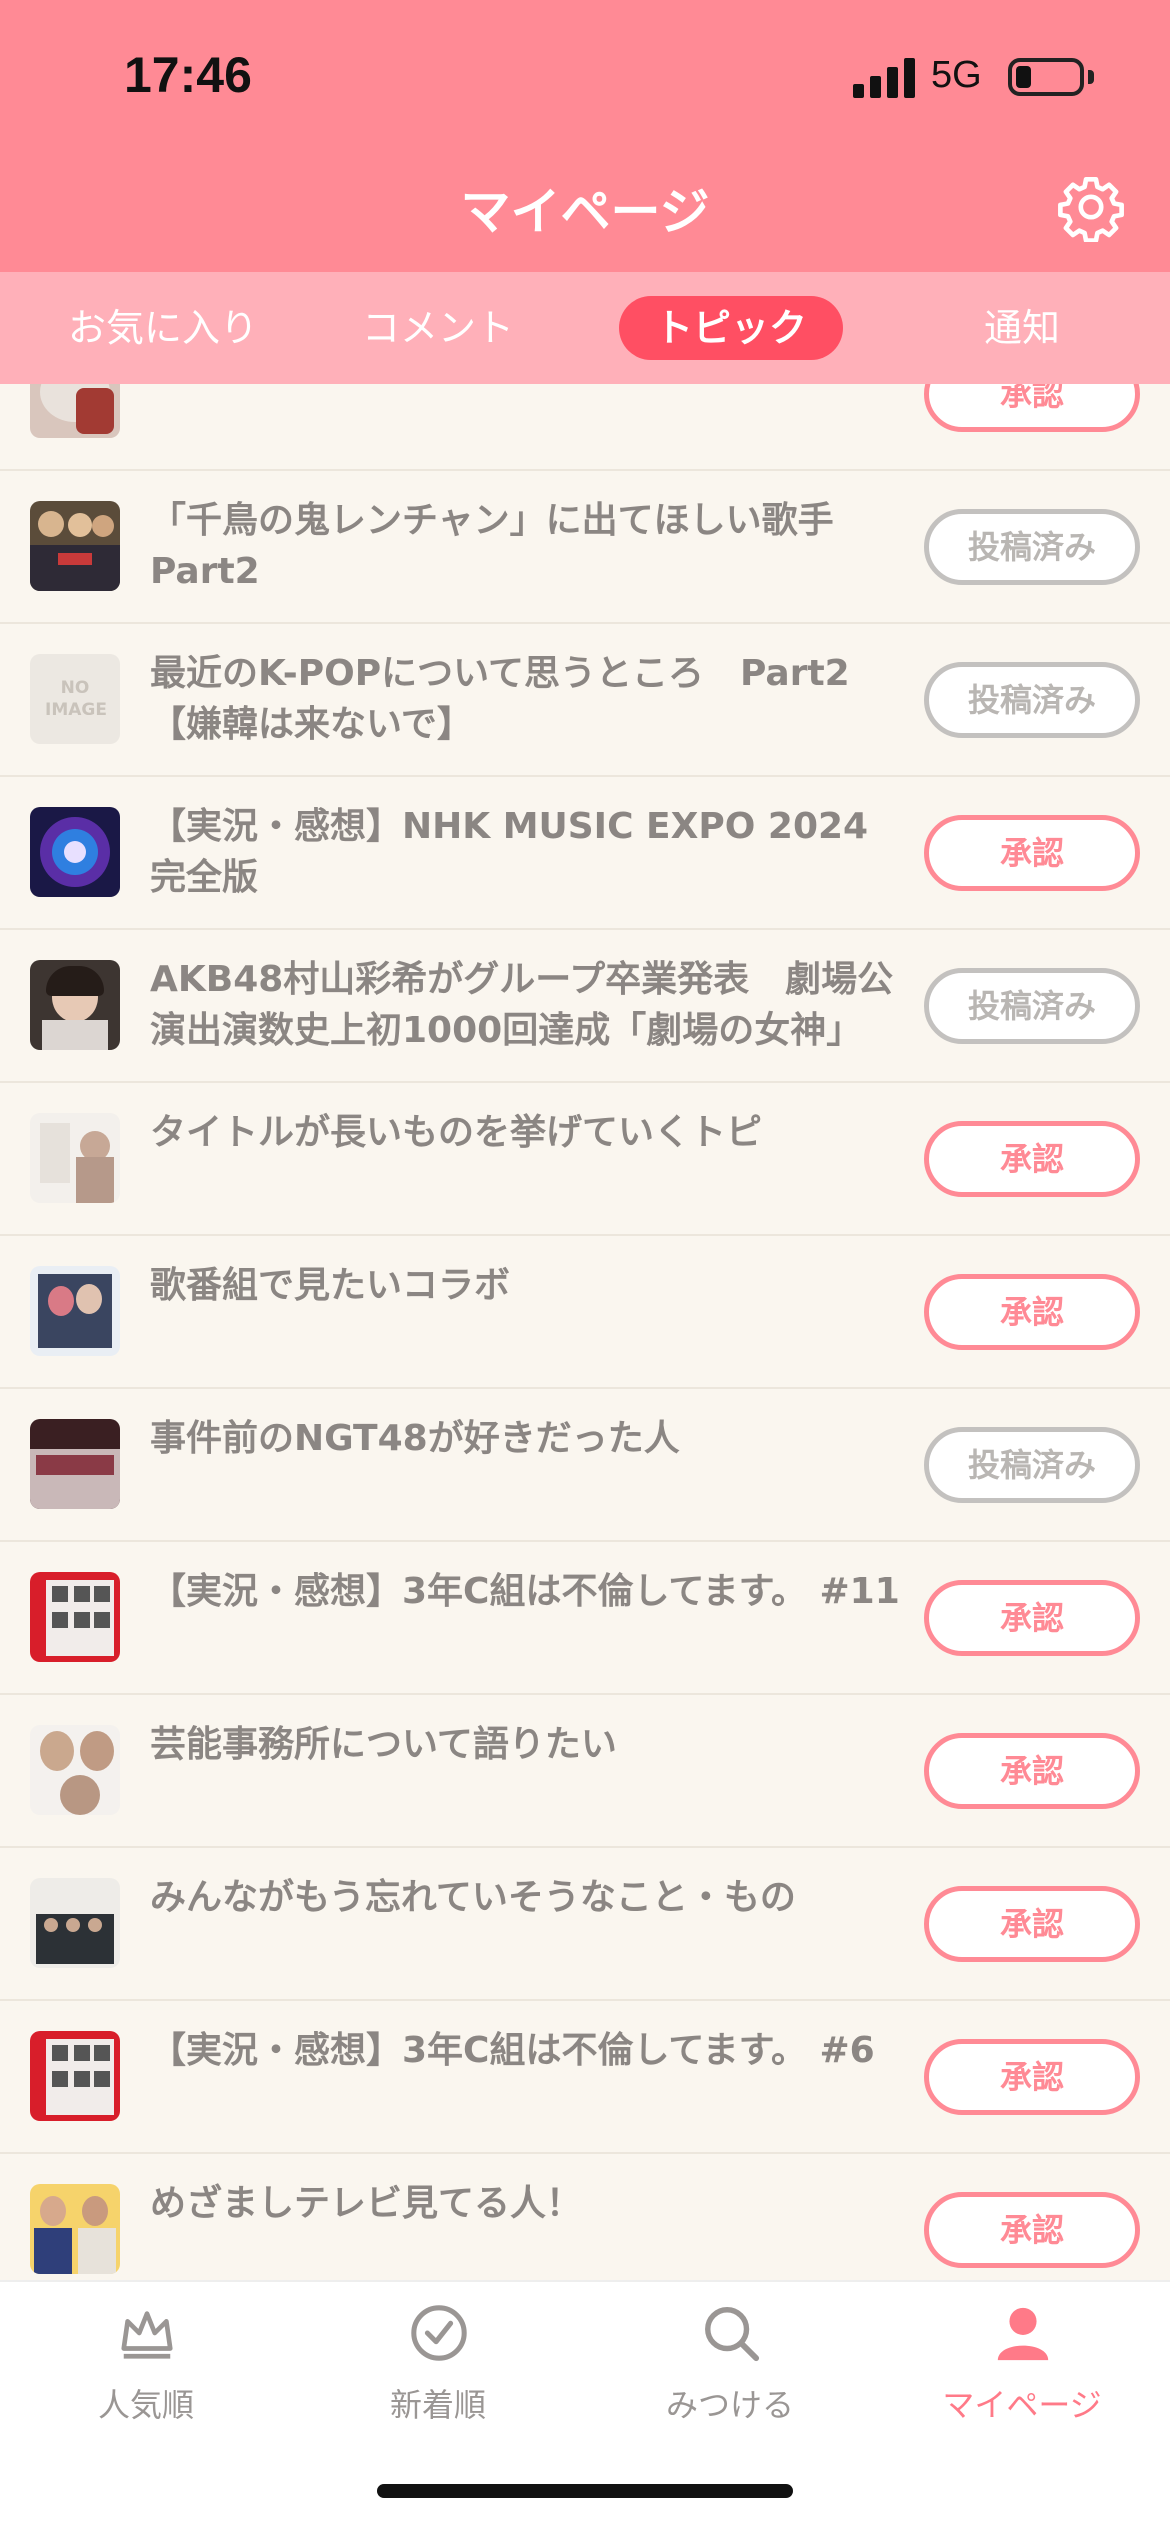 This screenshot has height=2532, width=1170. What do you see at coordinates (585, 427) in the screenshot?
I see `list-item: 【実況・感想】いきなり婚 #1 承認` at bounding box center [585, 427].